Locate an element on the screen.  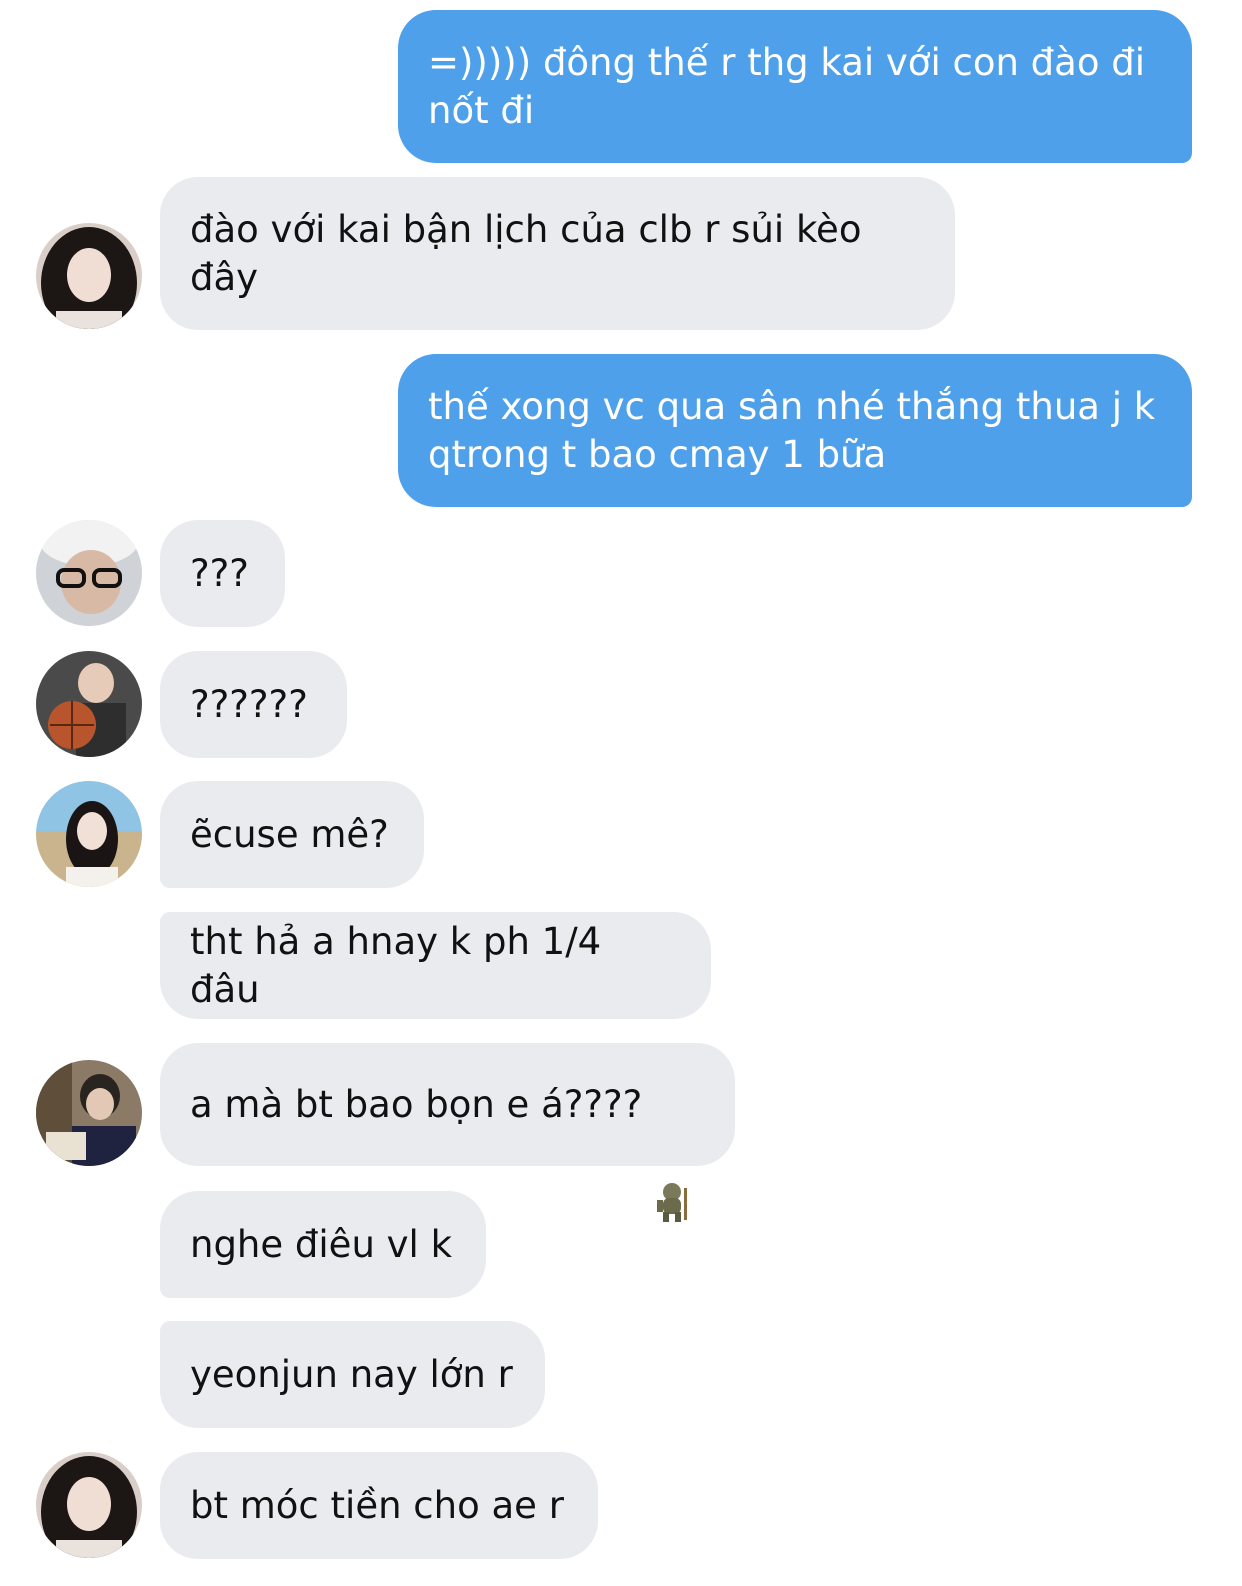
message-text: a mà bt bao bọn e á???? is located at coordinates (416, 1104).